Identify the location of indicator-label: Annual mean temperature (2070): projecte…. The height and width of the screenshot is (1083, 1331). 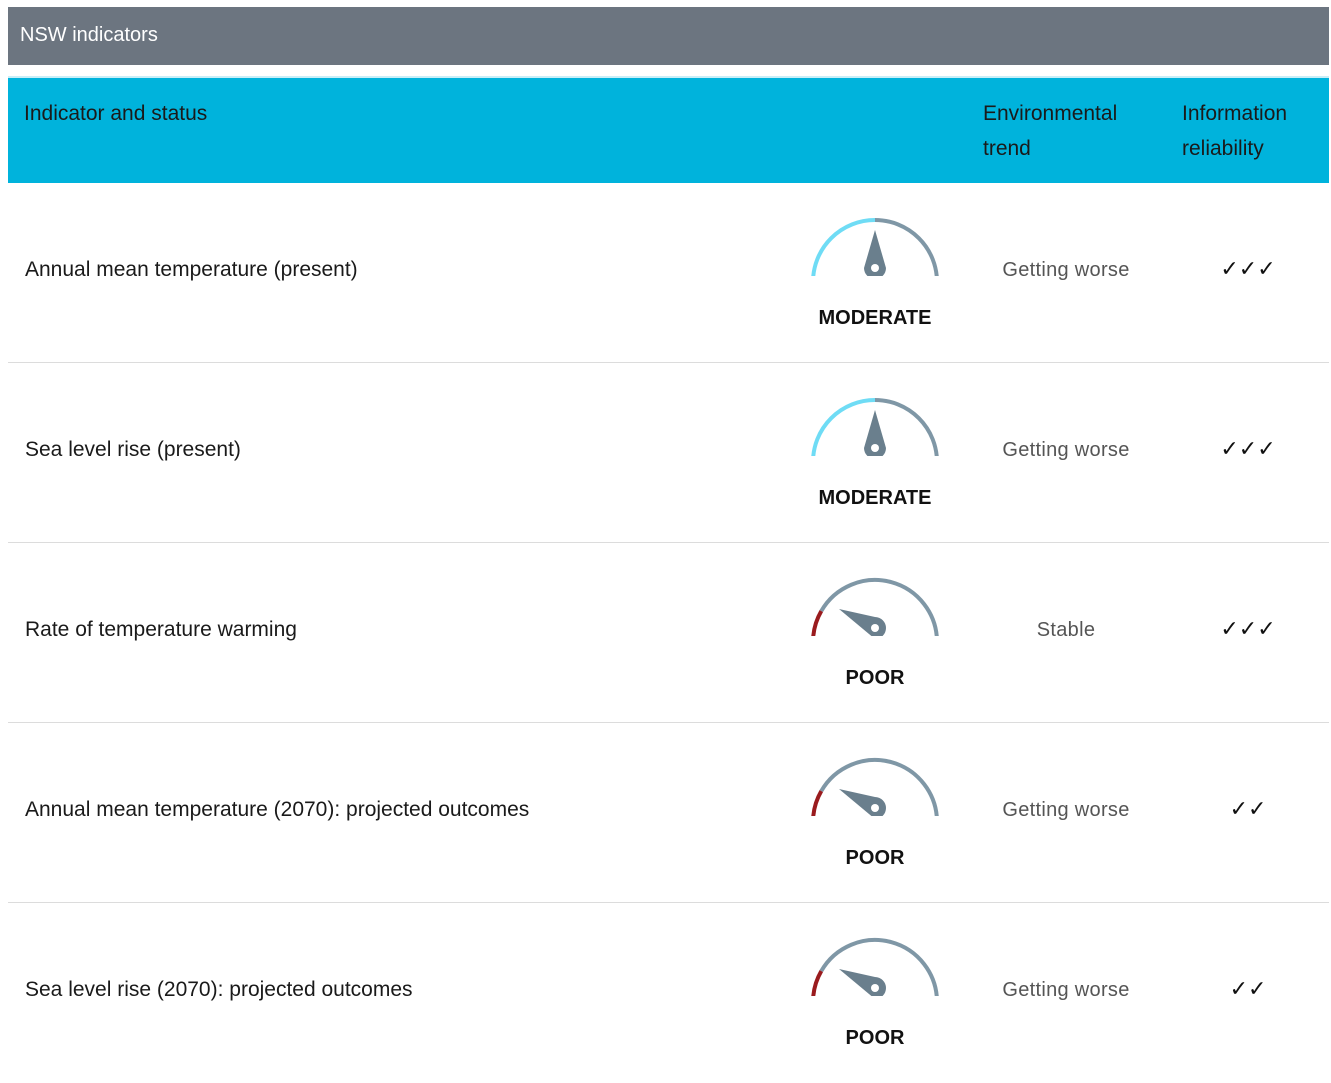
(277, 809).